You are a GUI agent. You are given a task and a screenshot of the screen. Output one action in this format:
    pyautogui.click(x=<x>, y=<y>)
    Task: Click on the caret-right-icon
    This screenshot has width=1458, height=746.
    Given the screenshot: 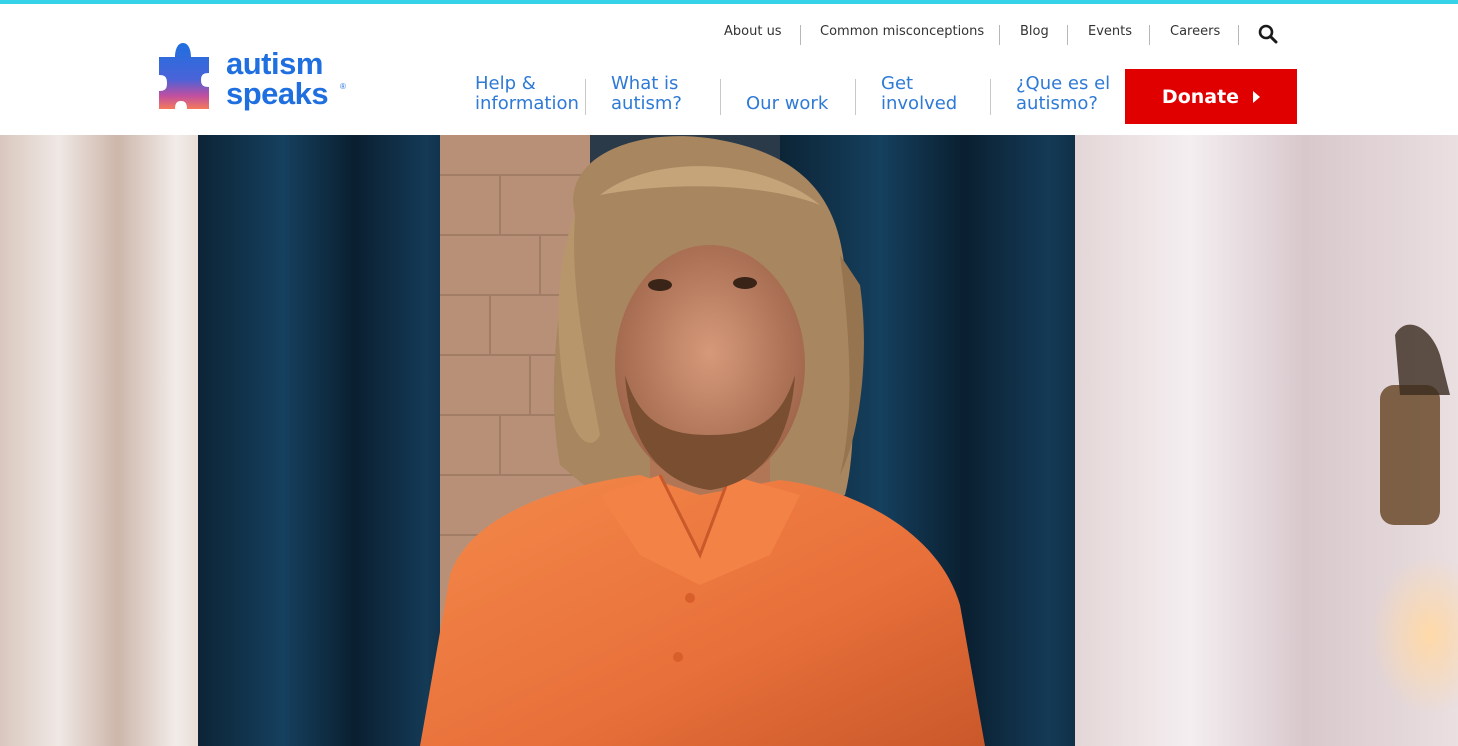 What is the action you would take?
    pyautogui.click(x=1257, y=96)
    